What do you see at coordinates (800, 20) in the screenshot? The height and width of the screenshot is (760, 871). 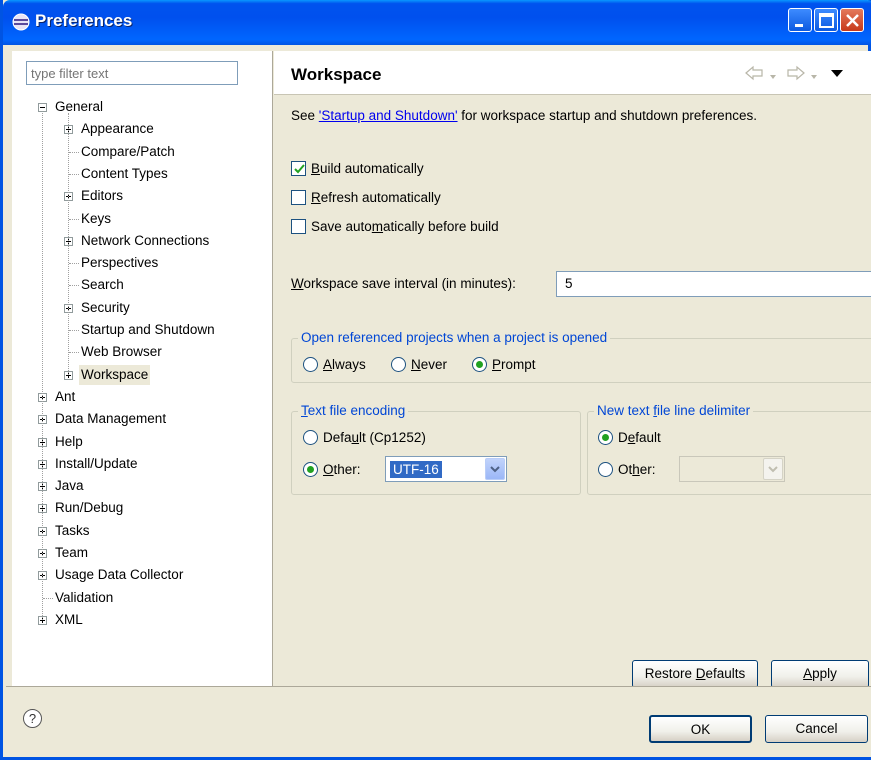 I see `minimize-button` at bounding box center [800, 20].